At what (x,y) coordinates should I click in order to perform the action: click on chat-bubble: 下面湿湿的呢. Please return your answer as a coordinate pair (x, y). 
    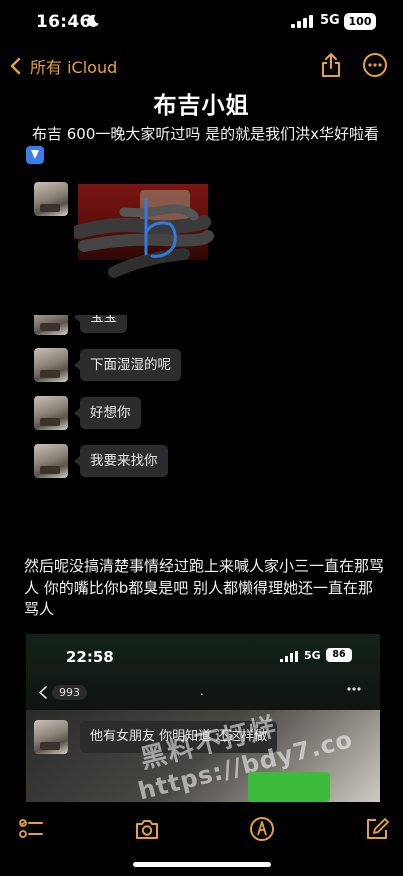
    Looking at the image, I should click on (127, 365).